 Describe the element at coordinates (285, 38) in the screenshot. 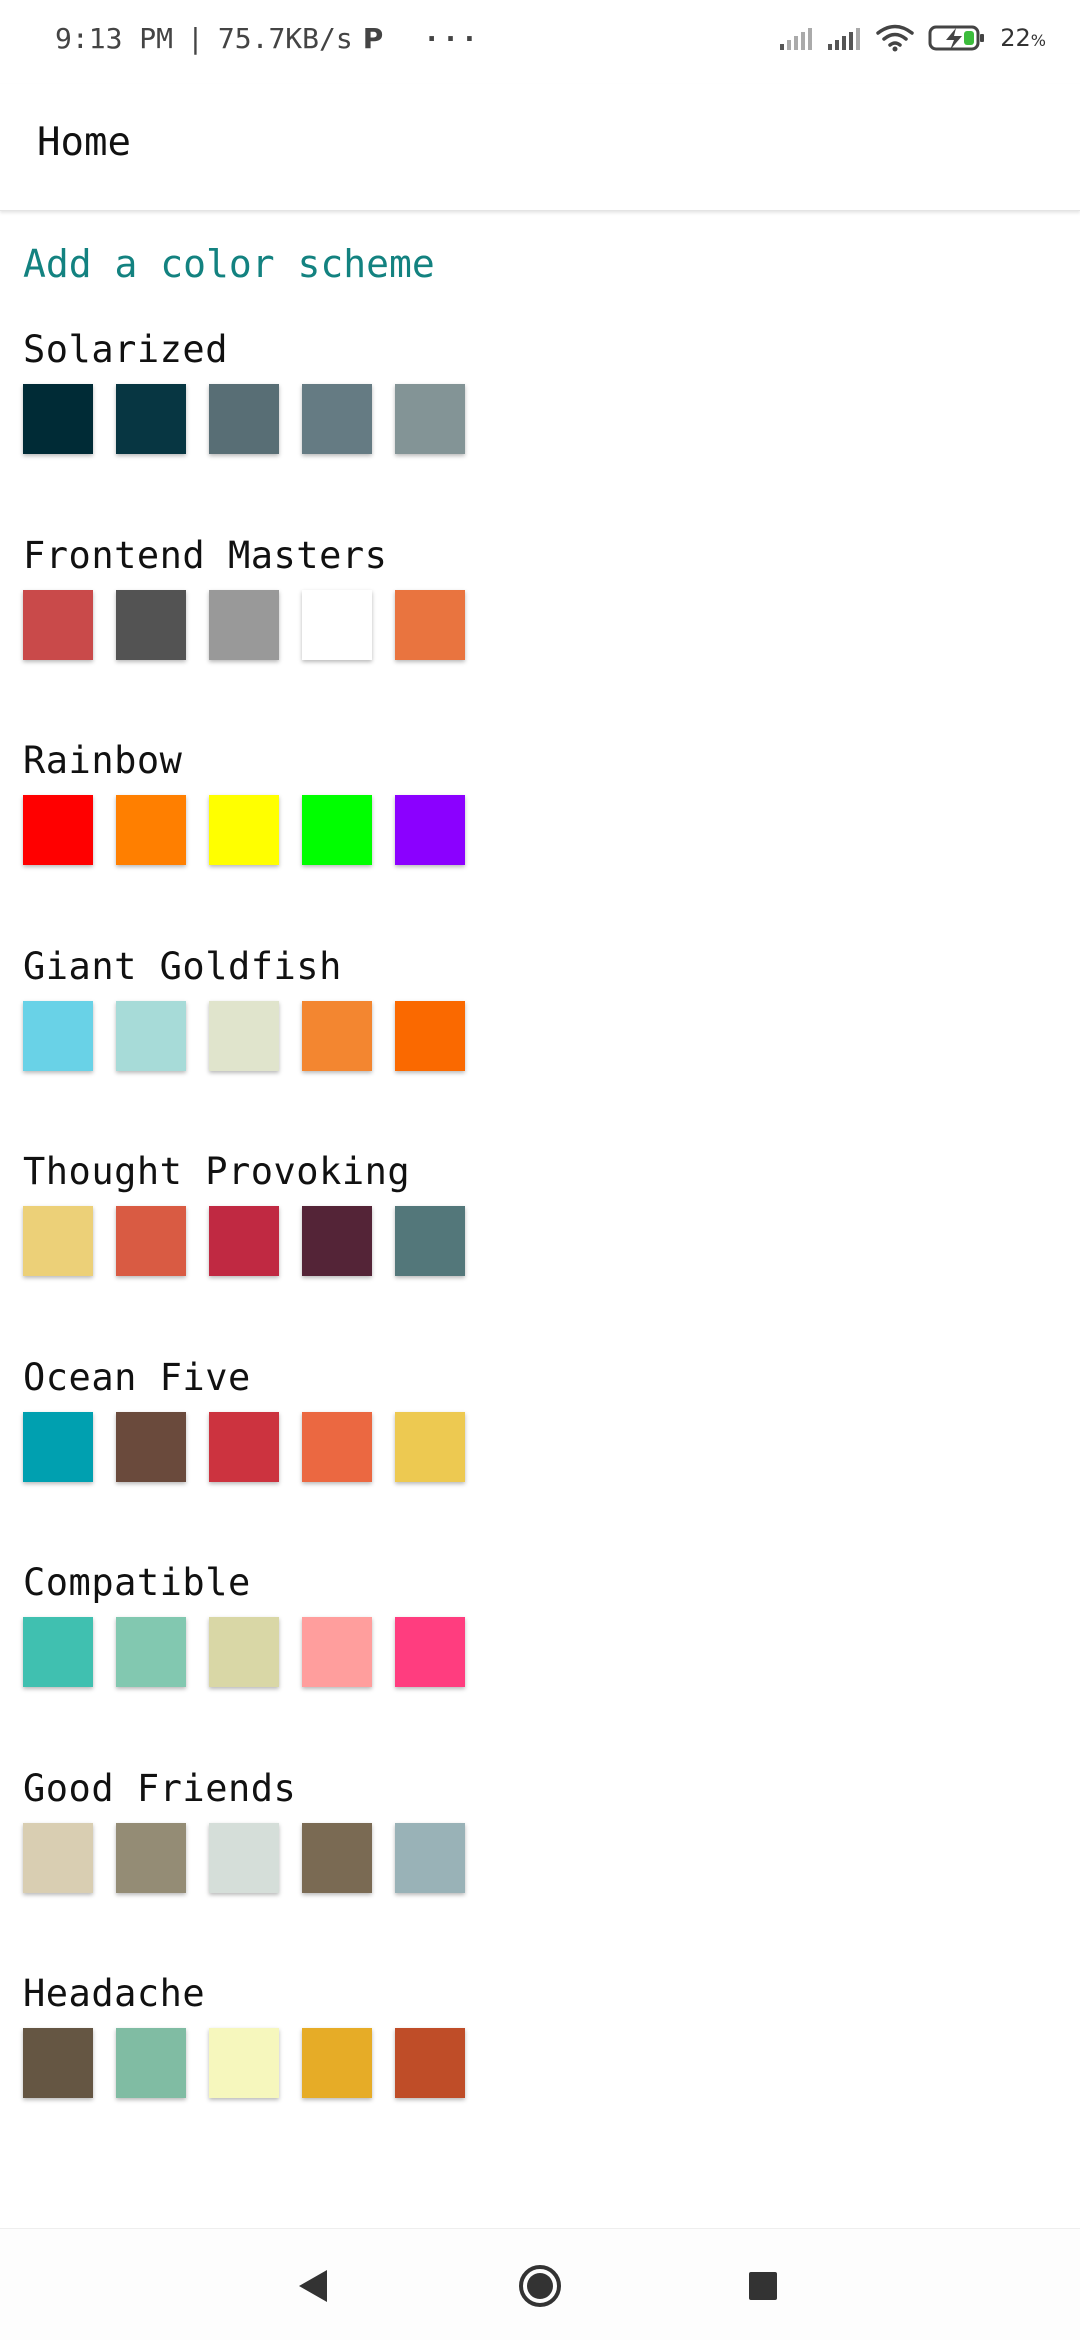

I see `network-speed: 75.7KB/s` at that location.